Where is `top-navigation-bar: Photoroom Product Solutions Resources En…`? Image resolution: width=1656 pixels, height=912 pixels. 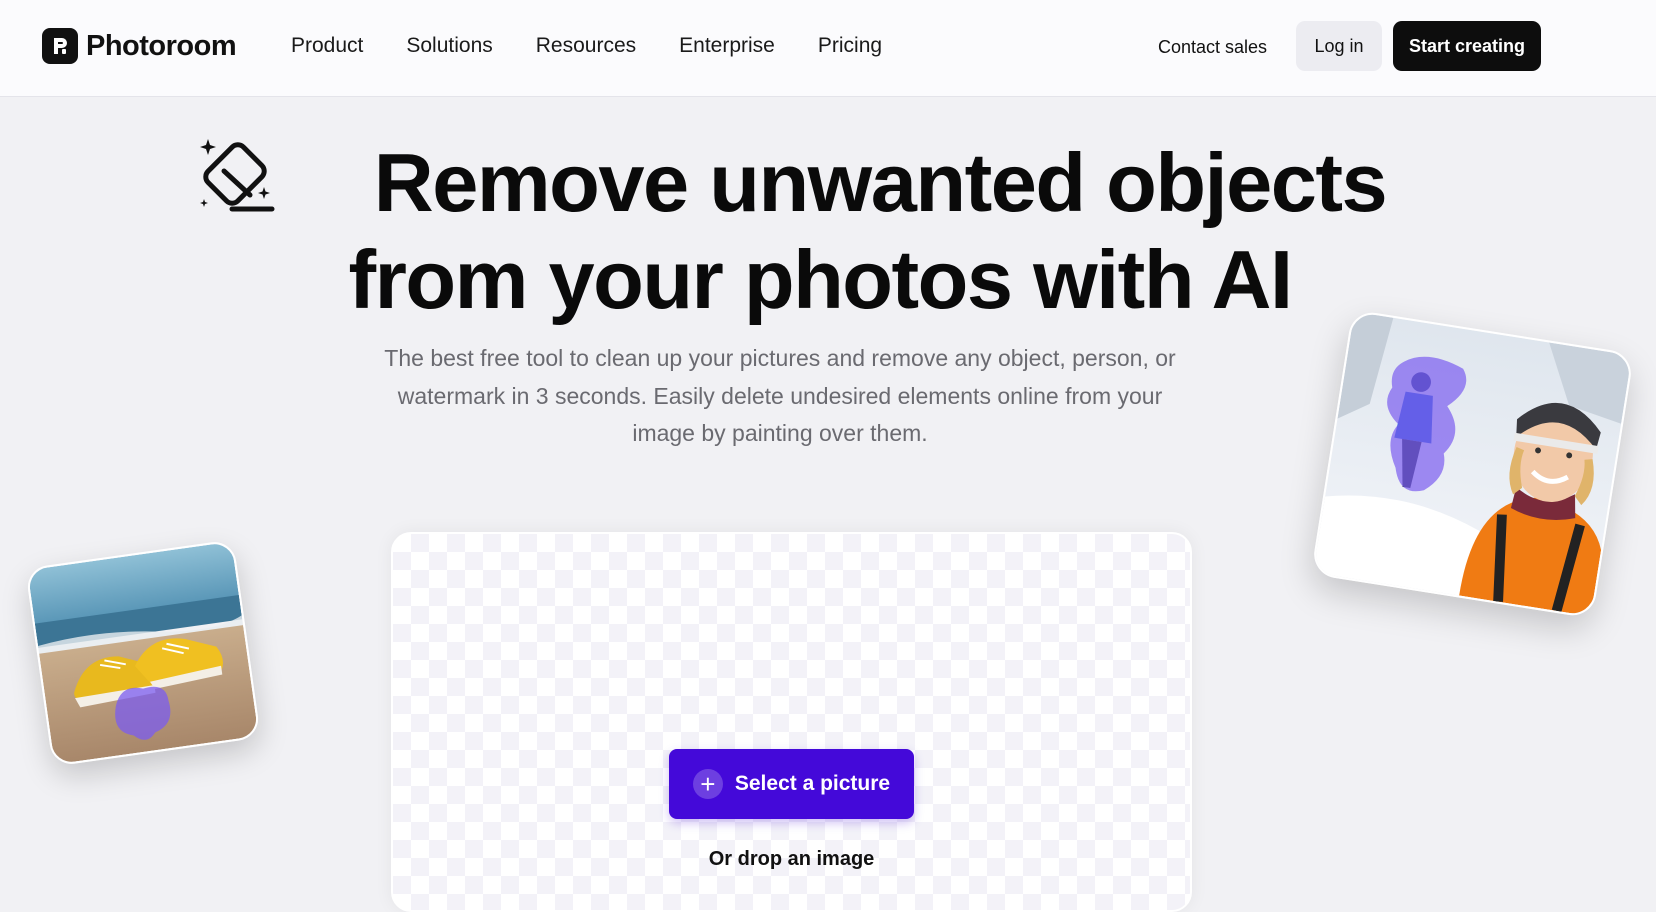
top-navigation-bar: Photoroom Product Solutions Resources En… is located at coordinates (828, 48).